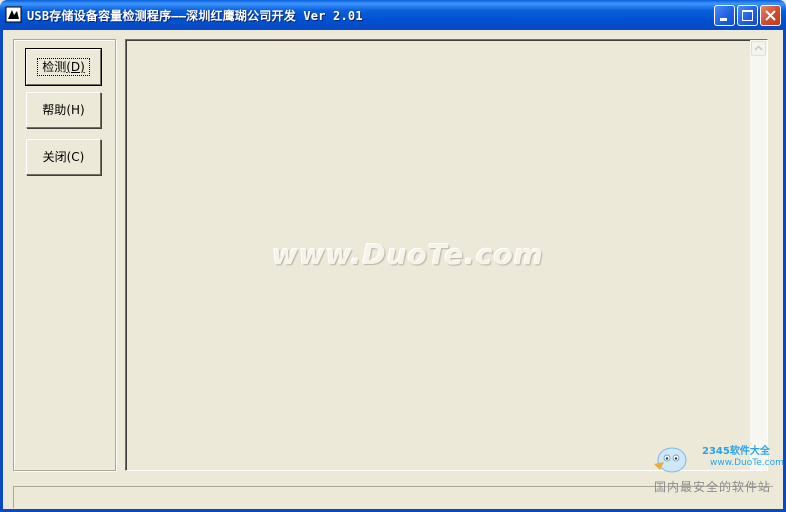 The image size is (786, 512). I want to click on scroll-up-button, so click(758, 48).